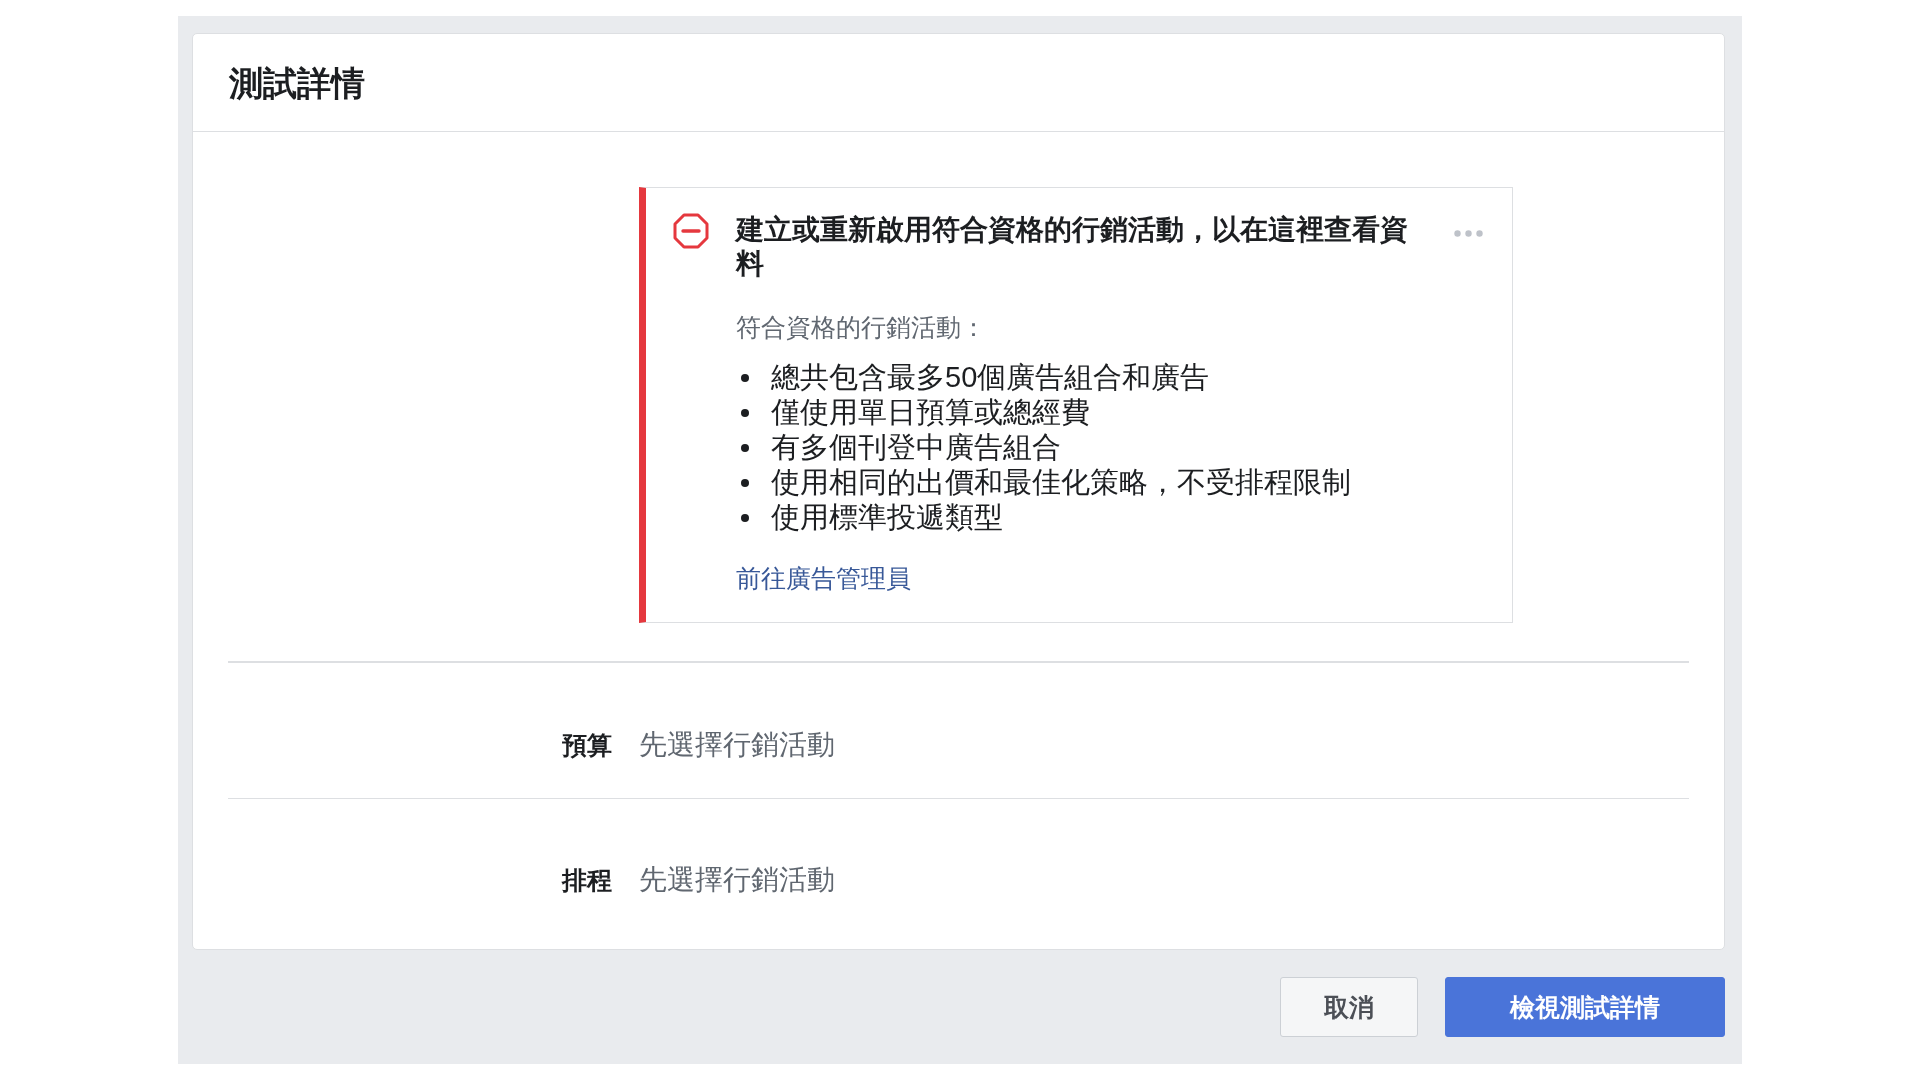 The image size is (1920, 1080). Describe the element at coordinates (1585, 1007) in the screenshot. I see `view-details-button: 檢視測試詳情` at that location.